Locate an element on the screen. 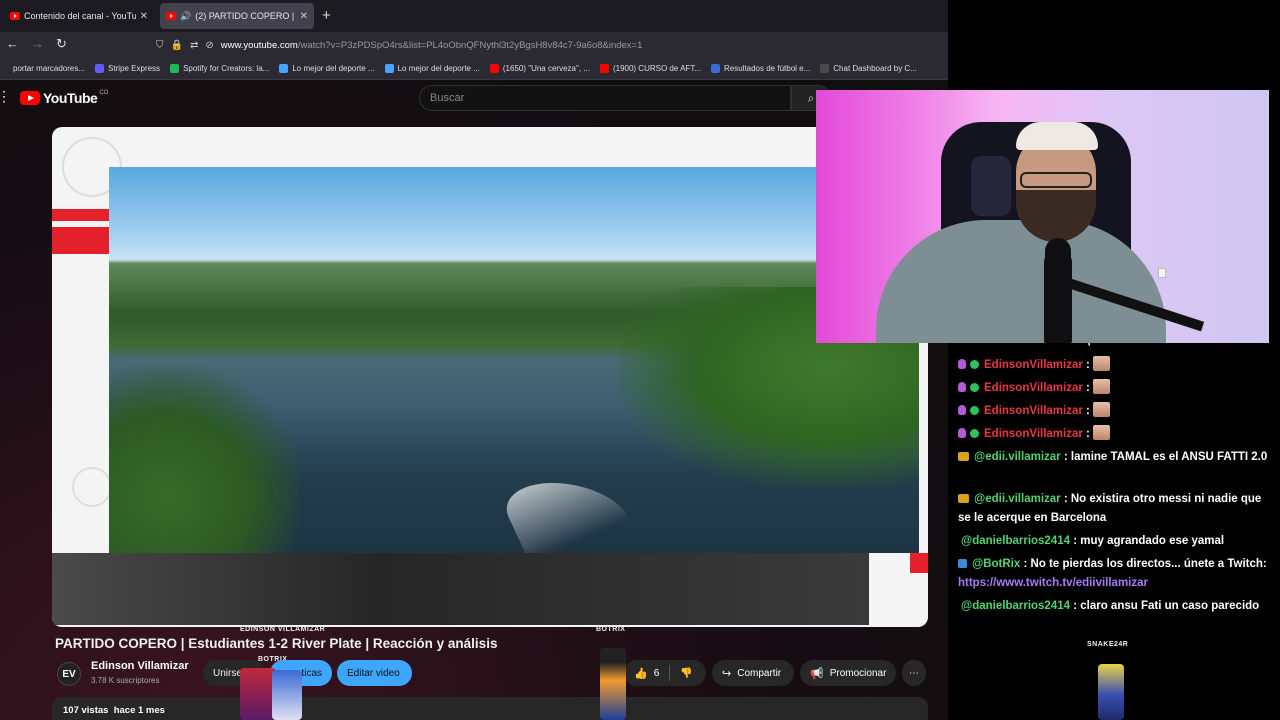 The width and height of the screenshot is (1280, 720). bookmark-label: Stripe Express is located at coordinates (134, 68).